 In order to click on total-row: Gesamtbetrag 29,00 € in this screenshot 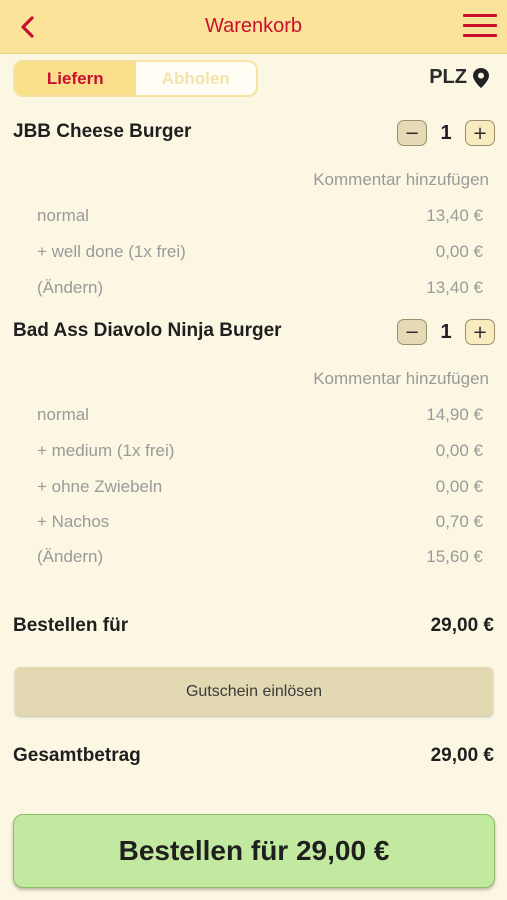, I will do `click(253, 756)`.